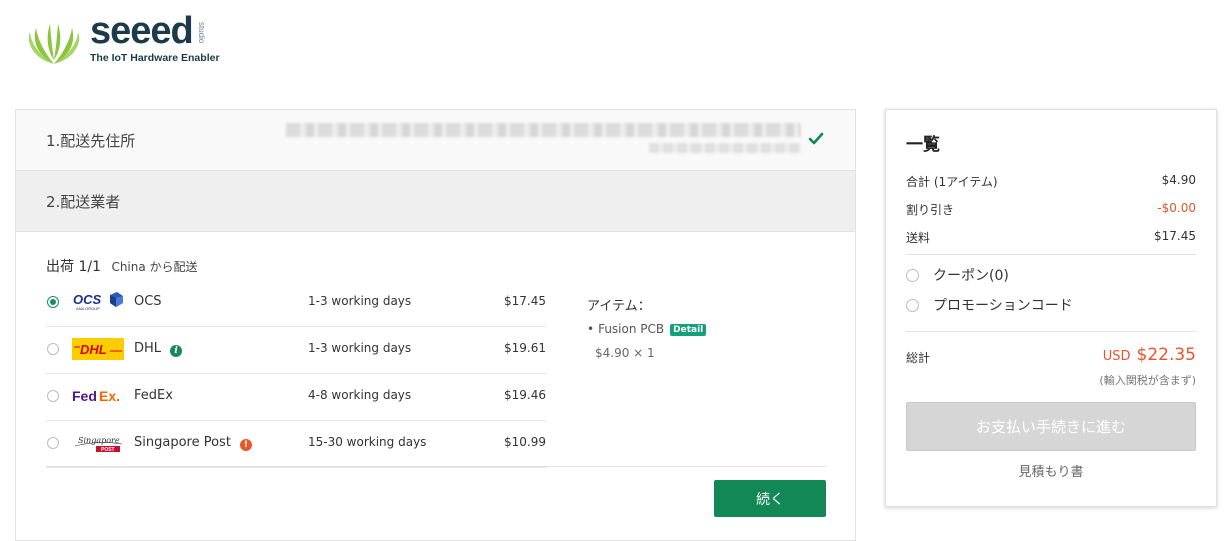  I want to click on carrier-price: $10.99, so click(525, 442).